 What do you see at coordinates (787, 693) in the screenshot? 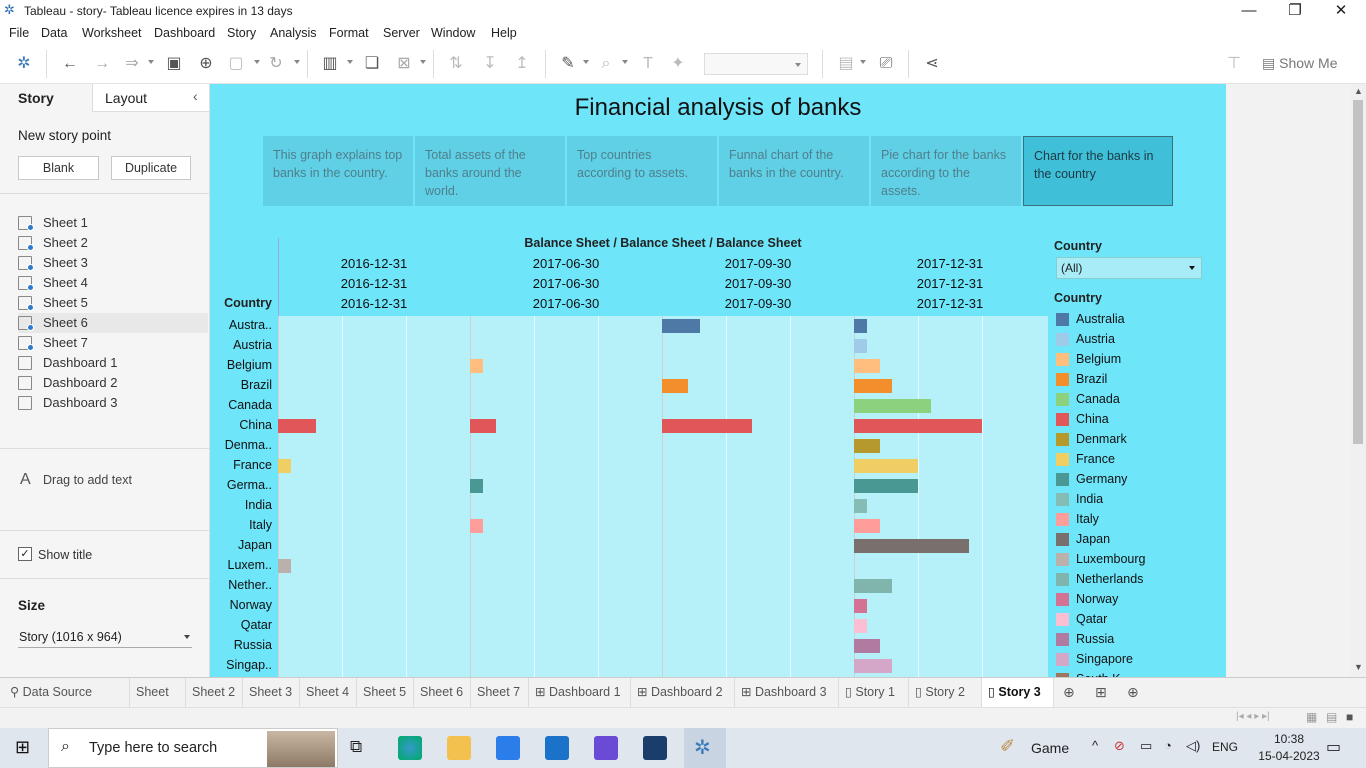
I see `sheet-tab: ⊞ Dashboard 3` at bounding box center [787, 693].